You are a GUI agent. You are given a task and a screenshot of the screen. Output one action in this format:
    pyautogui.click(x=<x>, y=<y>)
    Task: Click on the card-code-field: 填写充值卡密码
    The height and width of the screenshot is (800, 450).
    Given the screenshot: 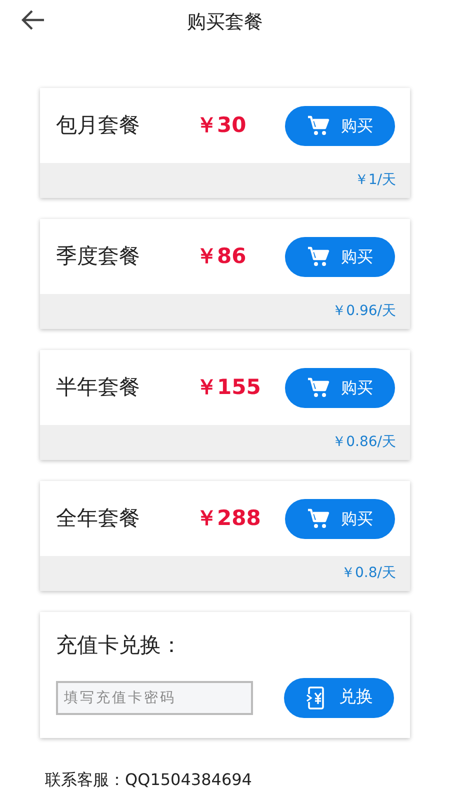 What is the action you would take?
    pyautogui.click(x=154, y=697)
    